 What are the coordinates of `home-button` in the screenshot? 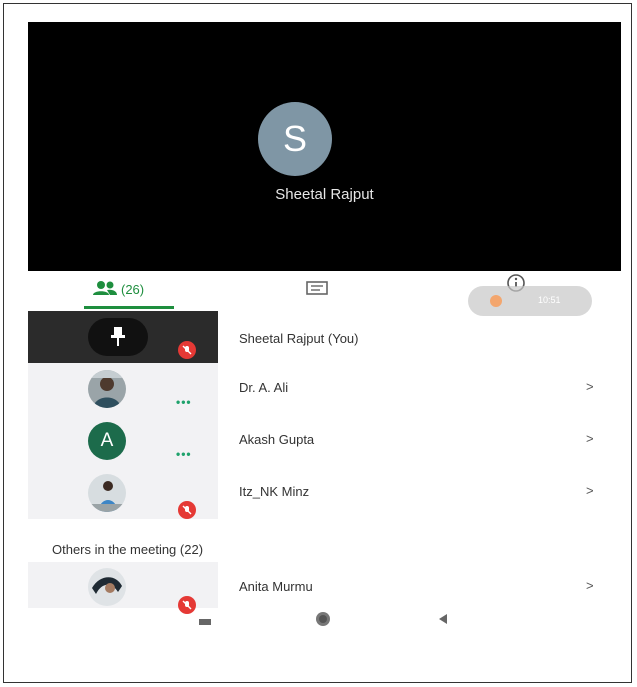 It's located at (323, 621).